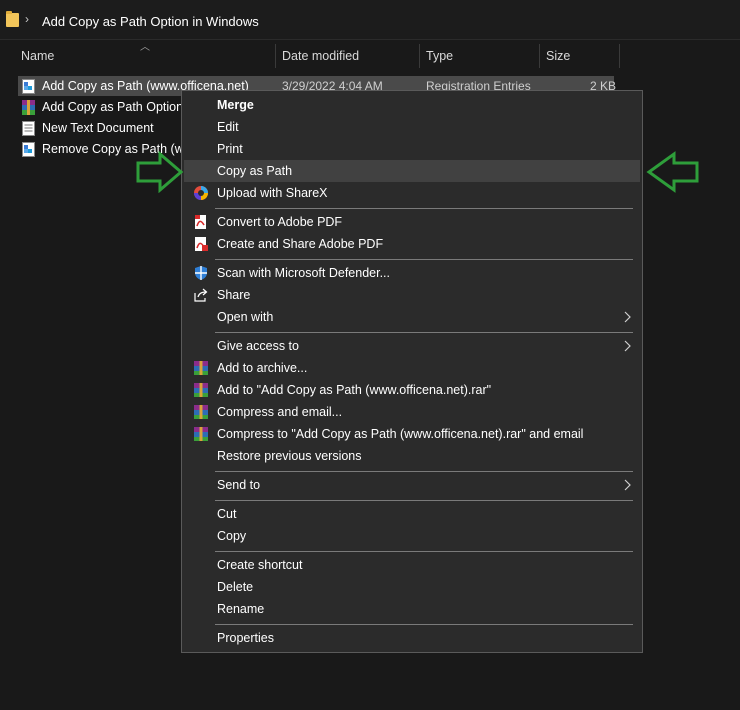 Image resolution: width=740 pixels, height=710 pixels. What do you see at coordinates (412, 244) in the screenshot?
I see `menu-item-create-share-pdf: Create and Share Adobe PDF` at bounding box center [412, 244].